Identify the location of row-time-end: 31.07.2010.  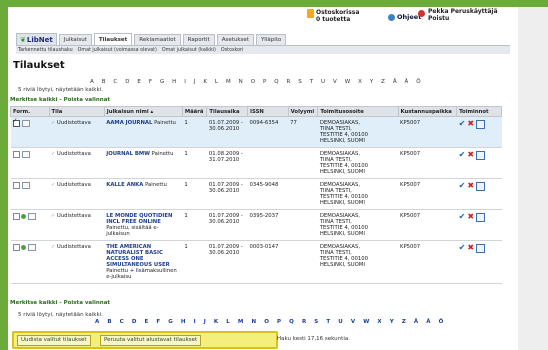
(224, 160).